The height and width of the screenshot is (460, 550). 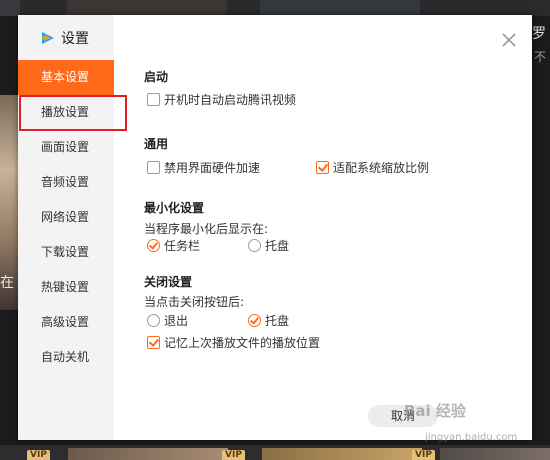 What do you see at coordinates (174, 208) in the screenshot?
I see `section-title-minimize: 最小化设置` at bounding box center [174, 208].